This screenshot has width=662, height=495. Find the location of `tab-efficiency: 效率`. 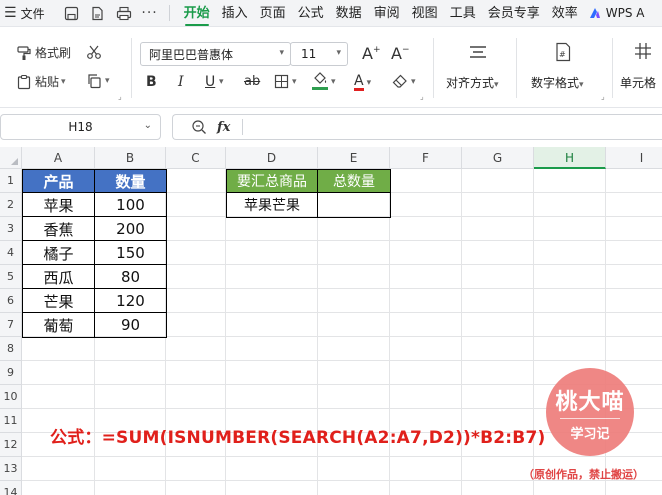

tab-efficiency: 效率 is located at coordinates (565, 13).